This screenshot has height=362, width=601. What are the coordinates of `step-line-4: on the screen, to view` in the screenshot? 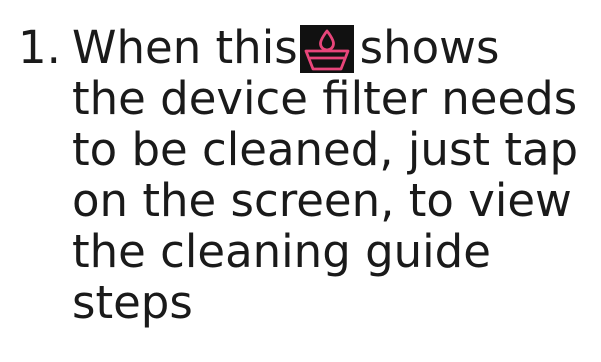 It's located at (322, 200).